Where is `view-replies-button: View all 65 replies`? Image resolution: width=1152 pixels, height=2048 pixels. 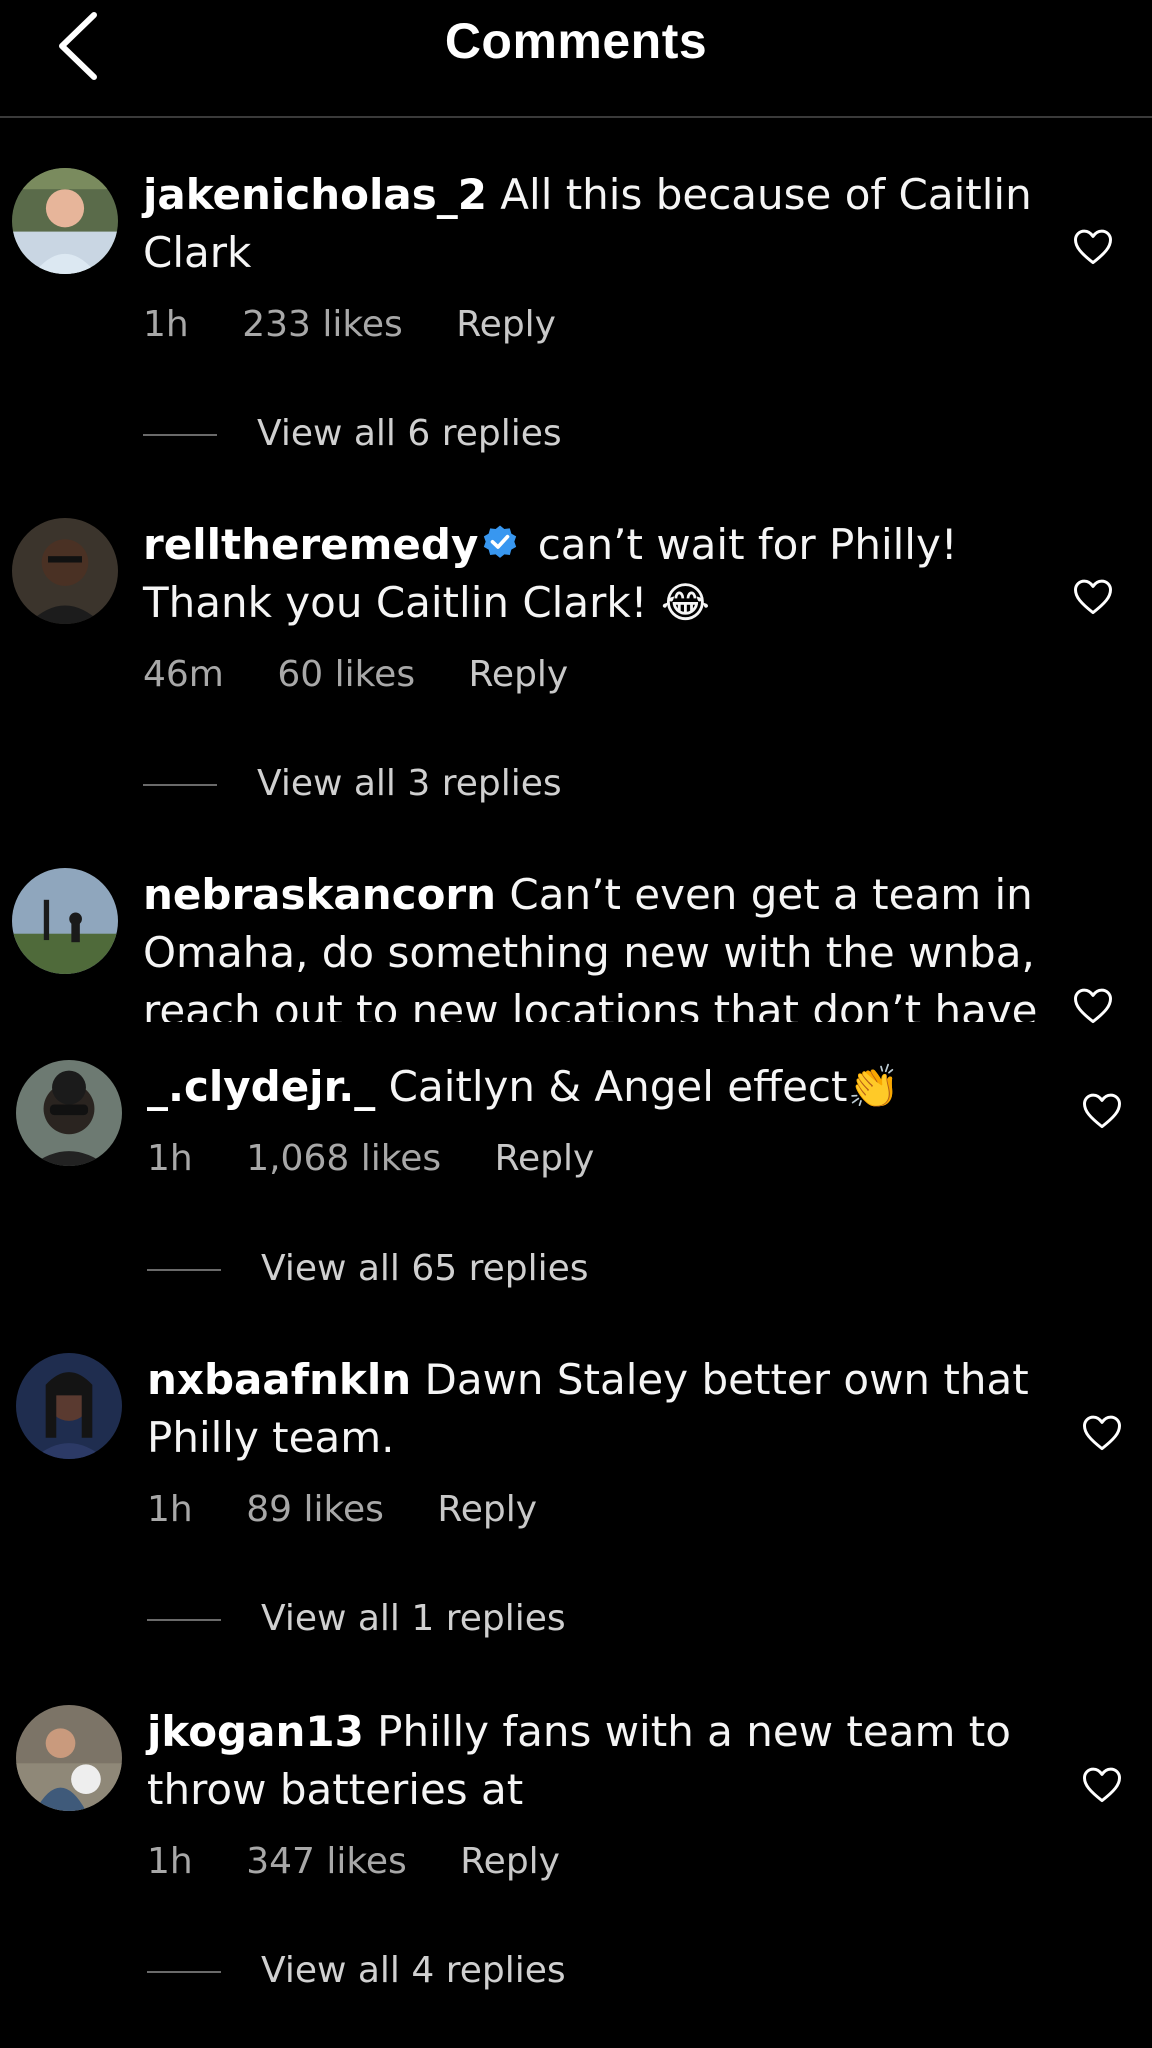
view-replies-button: View all 65 replies is located at coordinates (368, 1268).